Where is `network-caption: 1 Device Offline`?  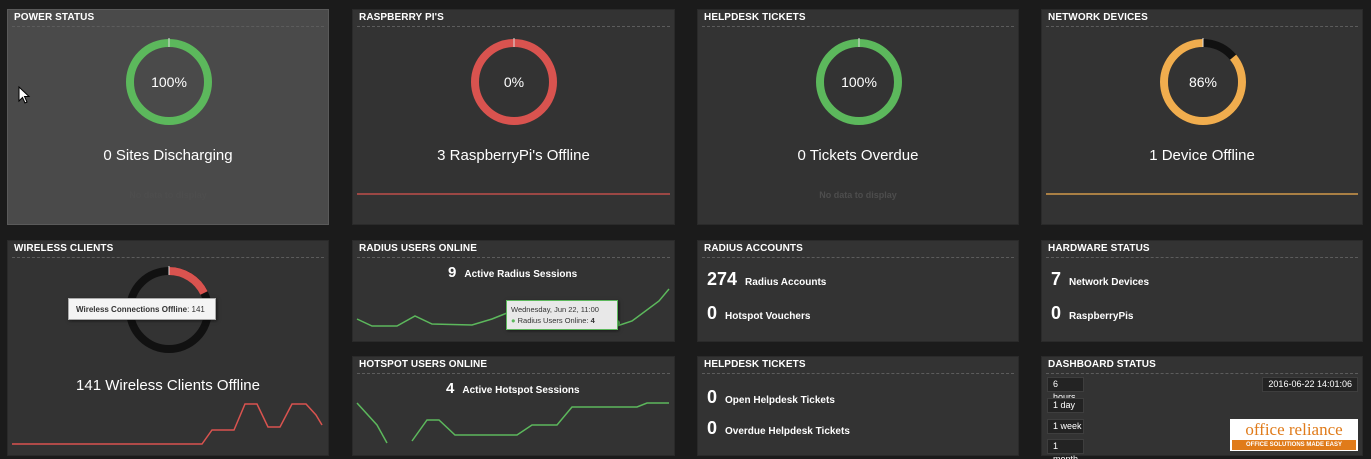
network-caption: 1 Device Offline is located at coordinates (1202, 155).